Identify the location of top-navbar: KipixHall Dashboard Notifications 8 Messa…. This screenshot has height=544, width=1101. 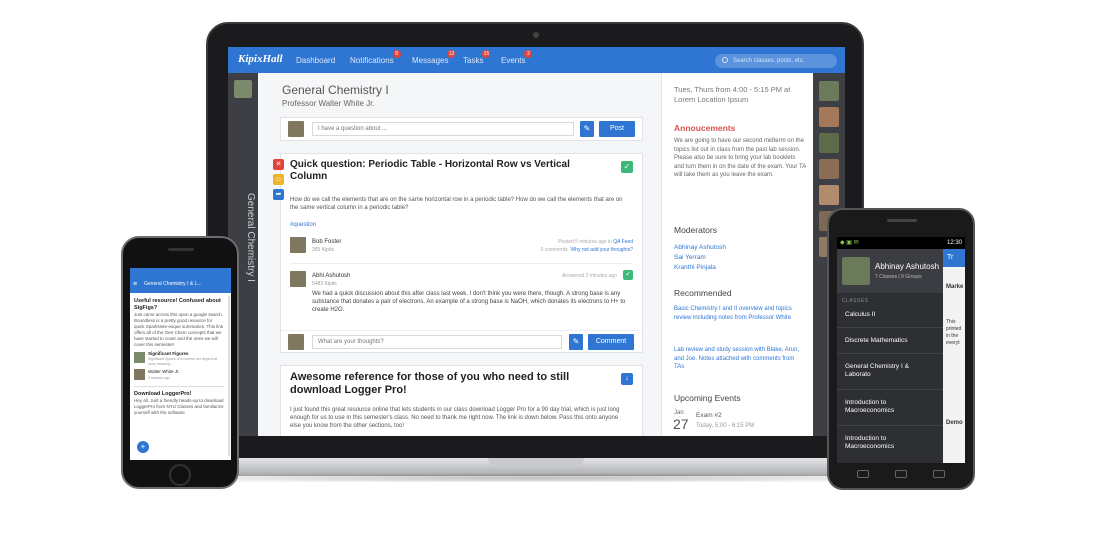
(536, 60).